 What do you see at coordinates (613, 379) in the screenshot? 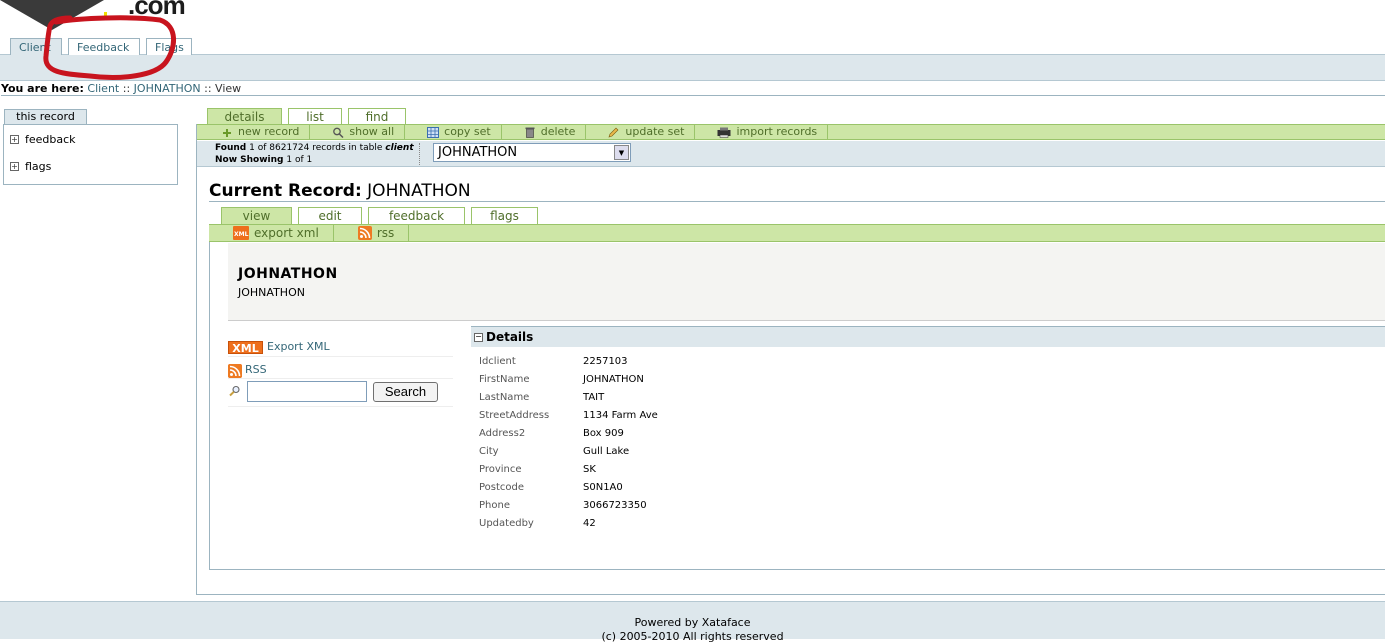
I see `field-value: JOHNATHON` at bounding box center [613, 379].